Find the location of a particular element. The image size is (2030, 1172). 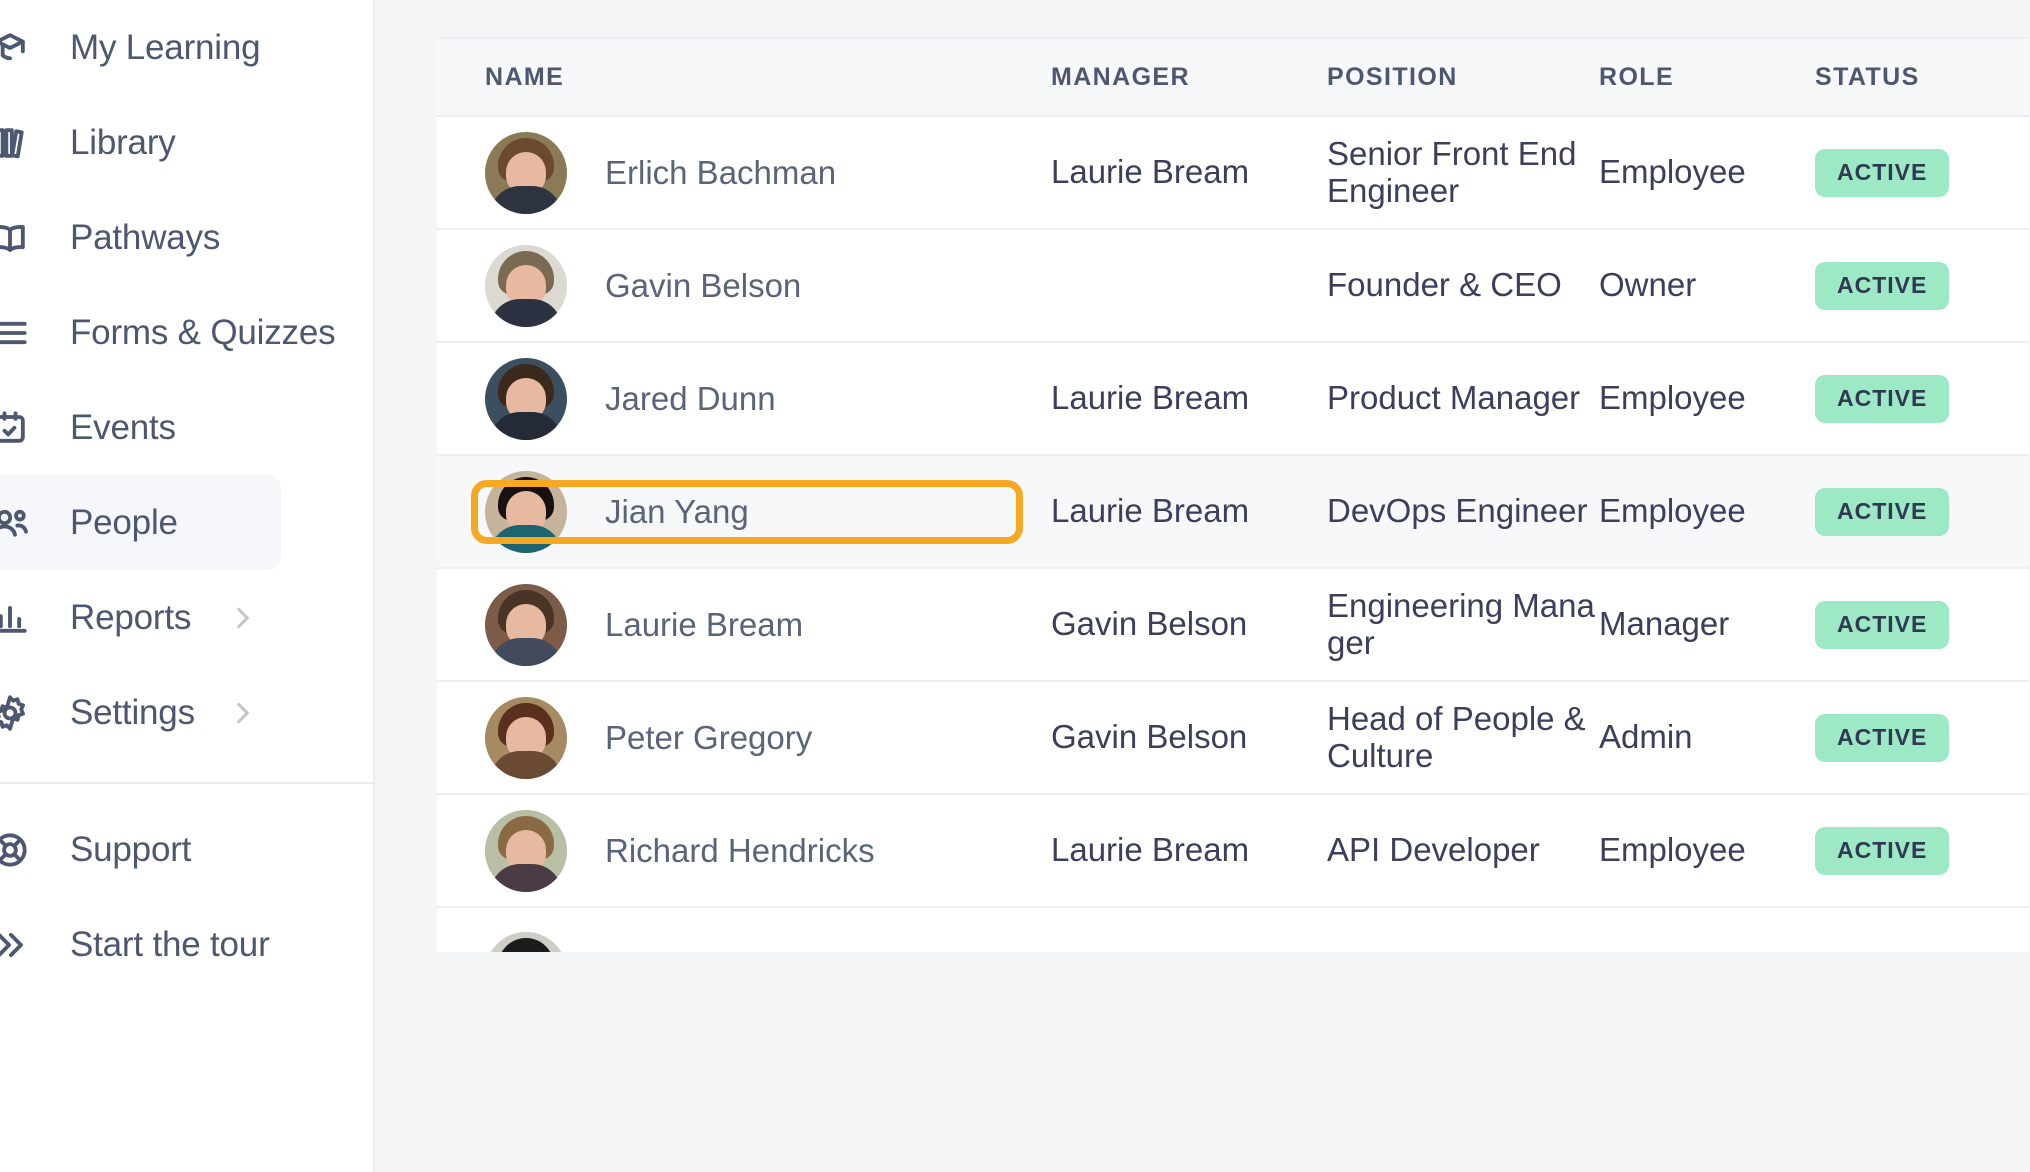

sidebar-item-library: Library is located at coordinates (186, 142).